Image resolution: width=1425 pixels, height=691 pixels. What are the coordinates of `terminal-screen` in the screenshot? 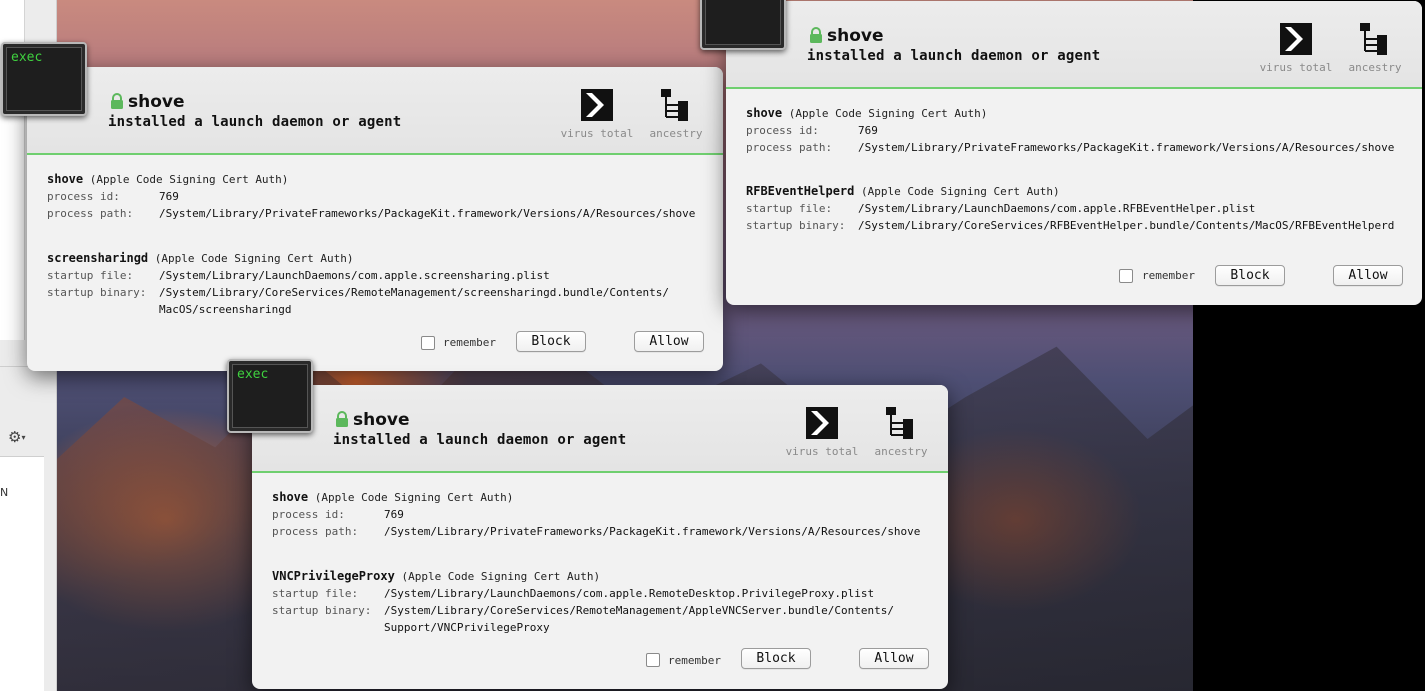 It's located at (743, 22).